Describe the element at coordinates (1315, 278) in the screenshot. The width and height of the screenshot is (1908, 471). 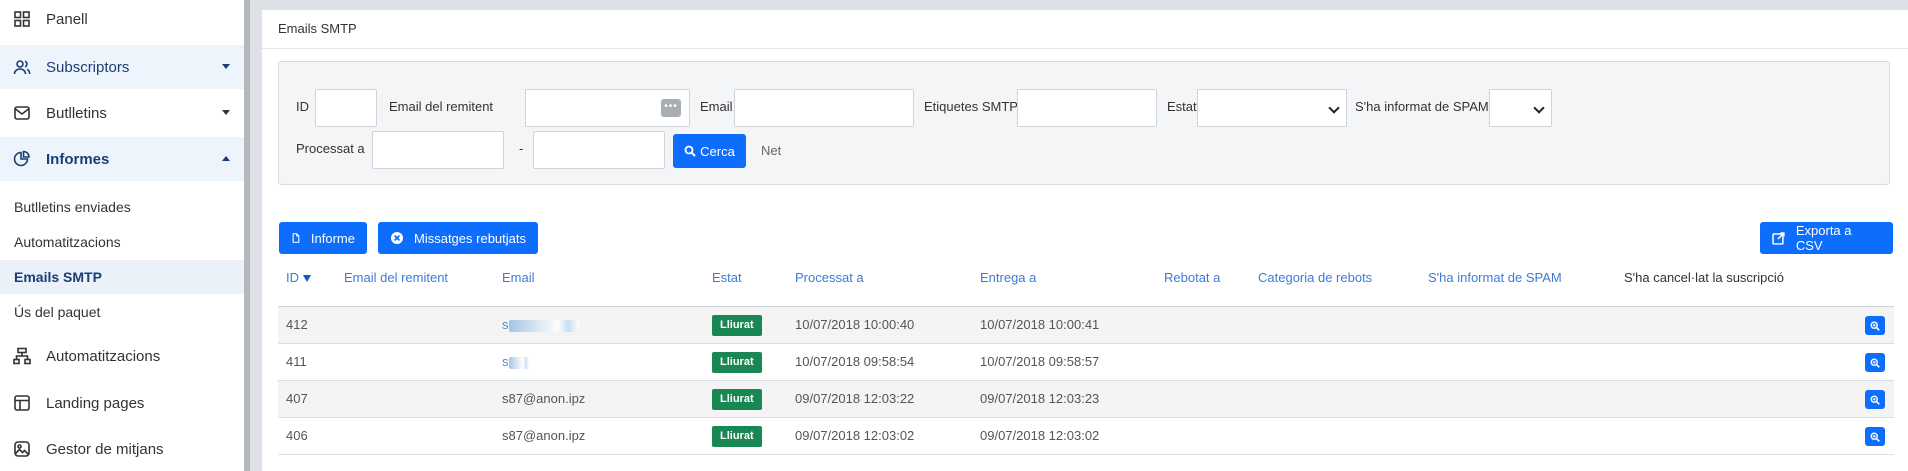
I see `column-header-bounce-category: Categoria de rebots` at that location.